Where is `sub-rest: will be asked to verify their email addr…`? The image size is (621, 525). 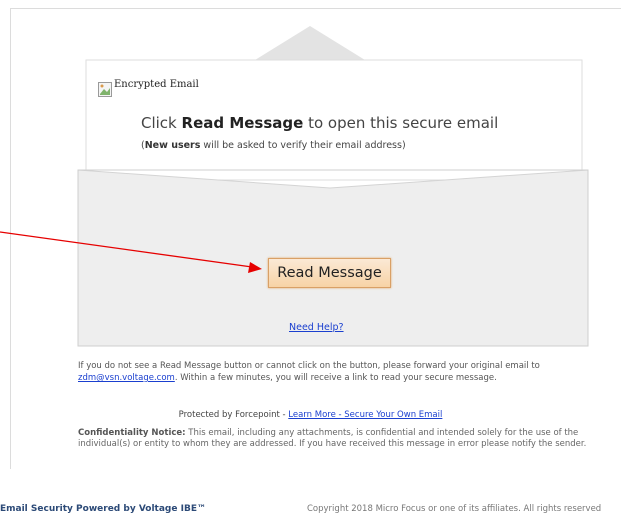 sub-rest: will be asked to verify their email addr… is located at coordinates (303, 145).